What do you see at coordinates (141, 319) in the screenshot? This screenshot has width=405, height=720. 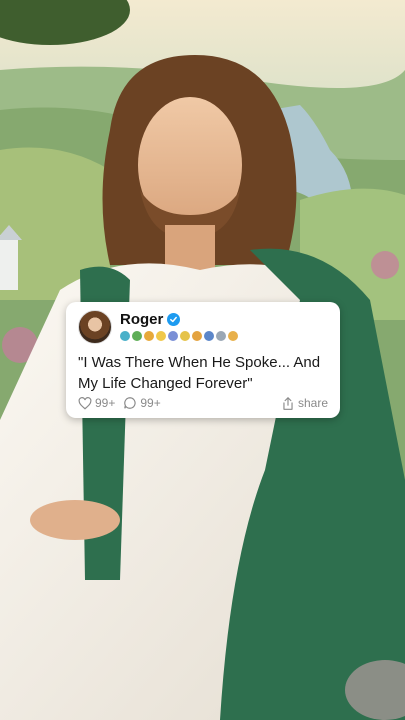 I see `author-name: Roger` at bounding box center [141, 319].